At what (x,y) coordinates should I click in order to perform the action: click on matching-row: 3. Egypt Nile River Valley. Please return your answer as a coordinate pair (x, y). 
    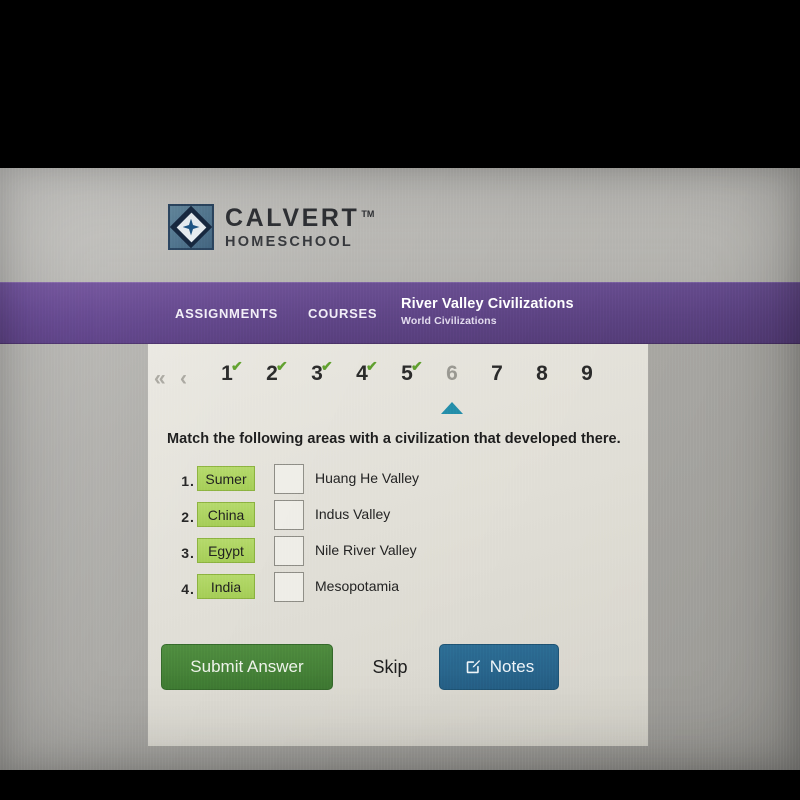
    Looking at the image, I should click on (397, 554).